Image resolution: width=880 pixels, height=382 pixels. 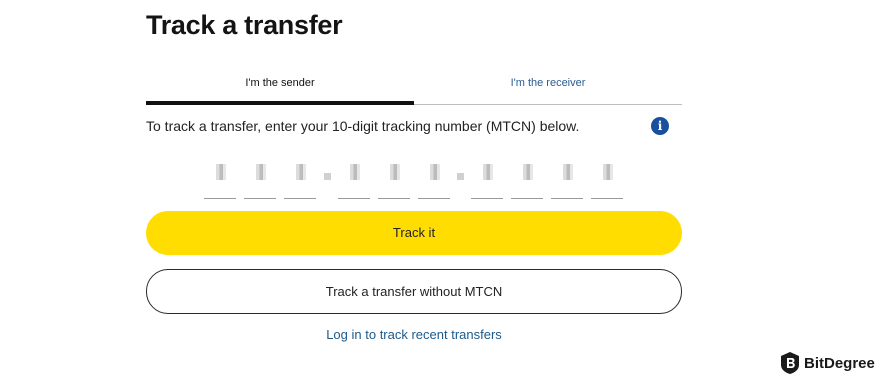 What do you see at coordinates (414, 179) in the screenshot?
I see `mtcn-input-group` at bounding box center [414, 179].